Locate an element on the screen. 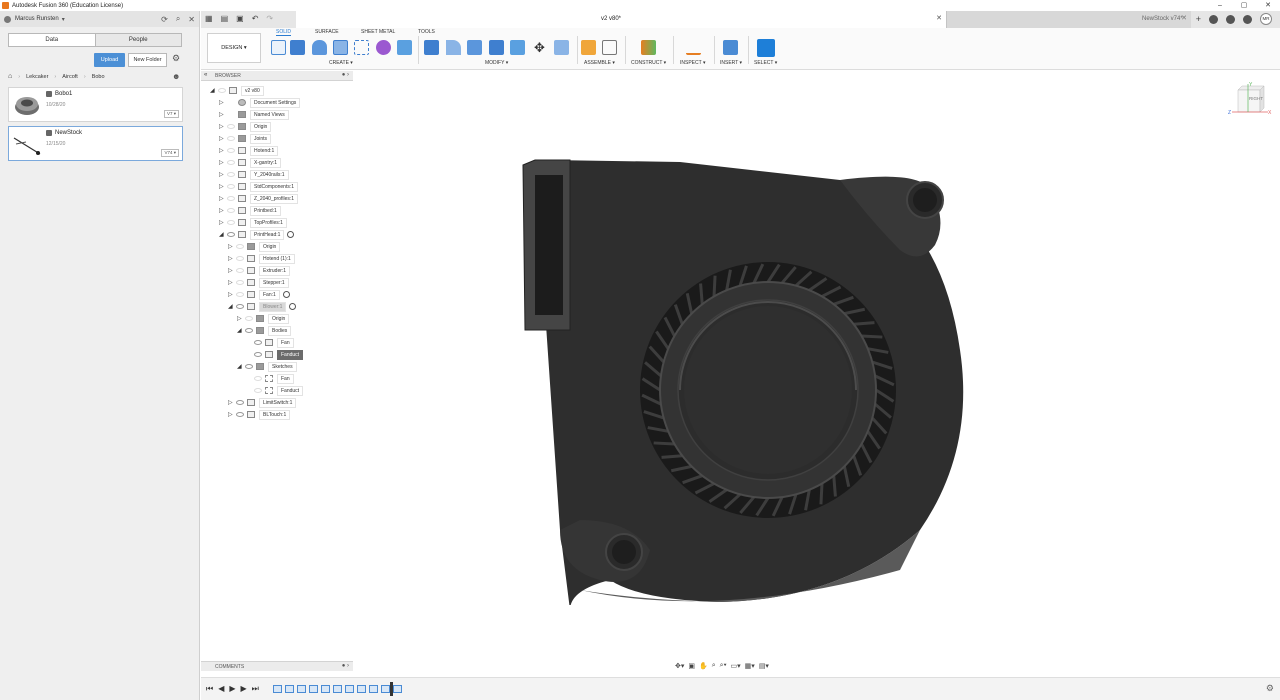  breadcrumb-item: Aircoft is located at coordinates (70, 77).